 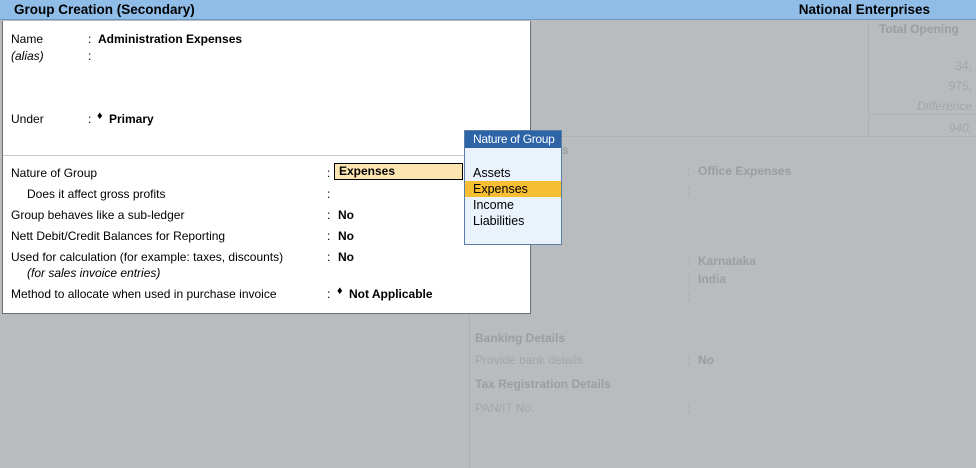 What do you see at coordinates (27, 119) in the screenshot?
I see `under-label: Under` at bounding box center [27, 119].